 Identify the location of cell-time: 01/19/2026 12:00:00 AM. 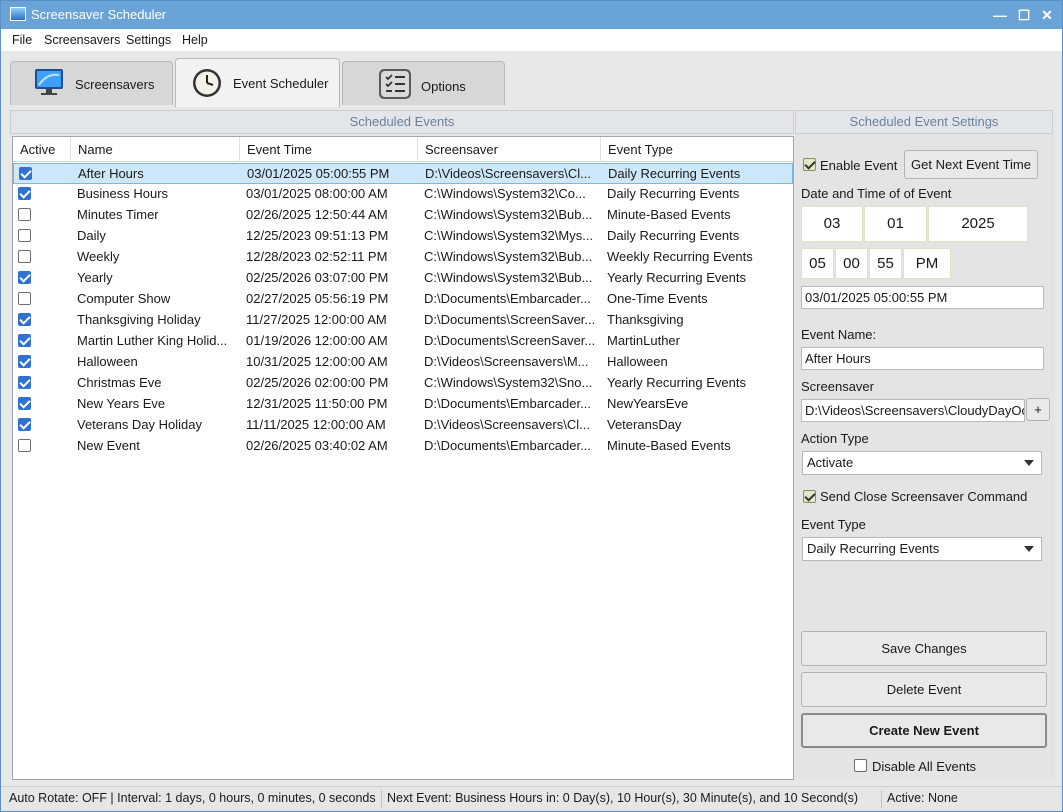
(317, 340).